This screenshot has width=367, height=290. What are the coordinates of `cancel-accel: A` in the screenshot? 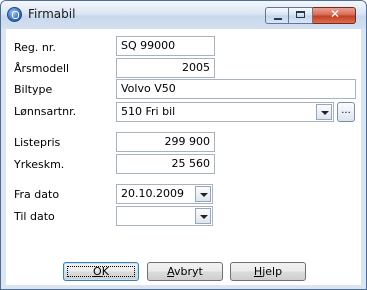 It's located at (171, 271).